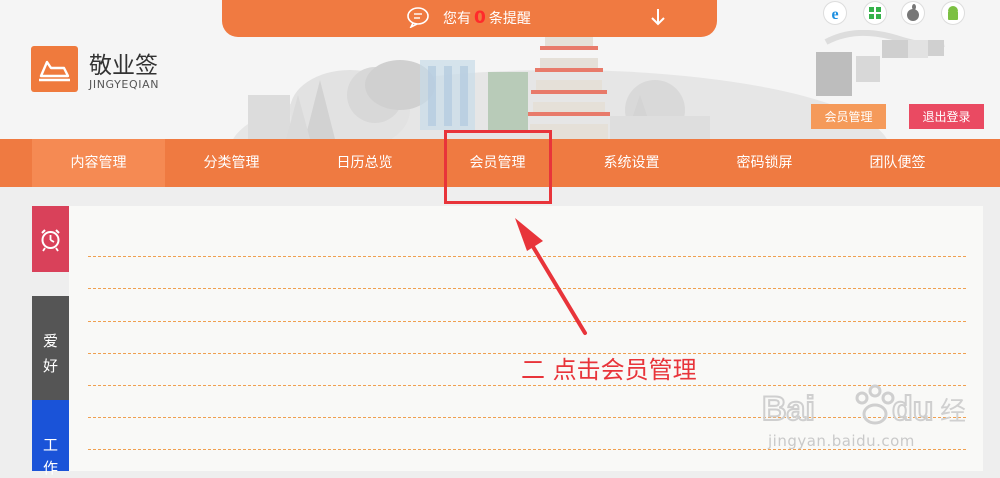  I want to click on android-icon, so click(953, 13).